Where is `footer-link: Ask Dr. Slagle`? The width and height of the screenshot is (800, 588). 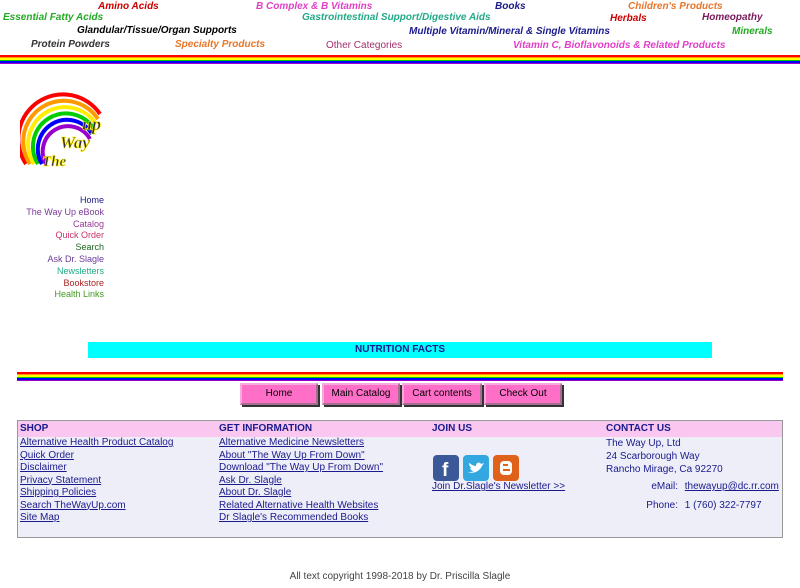
footer-link: Ask Dr. Slagle is located at coordinates (323, 481).